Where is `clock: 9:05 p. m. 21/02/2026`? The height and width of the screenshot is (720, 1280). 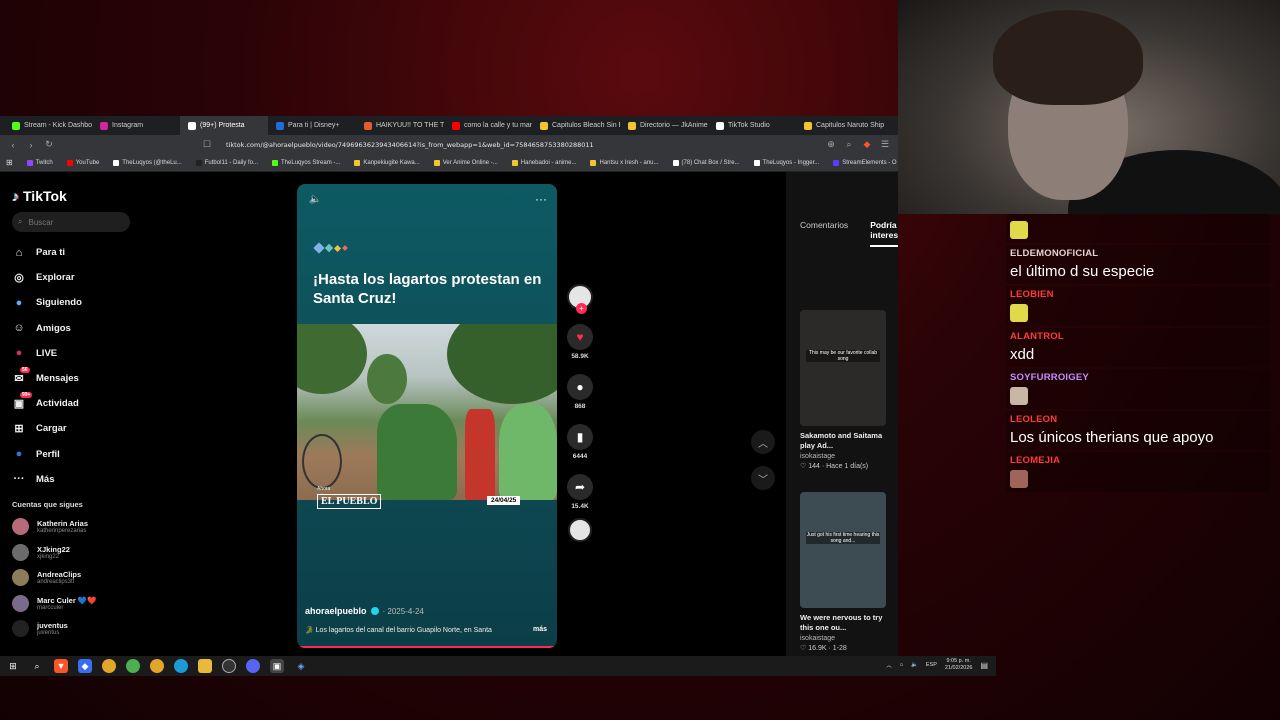
clock: 9:05 p. m. 21/02/2026 is located at coordinates (959, 665).